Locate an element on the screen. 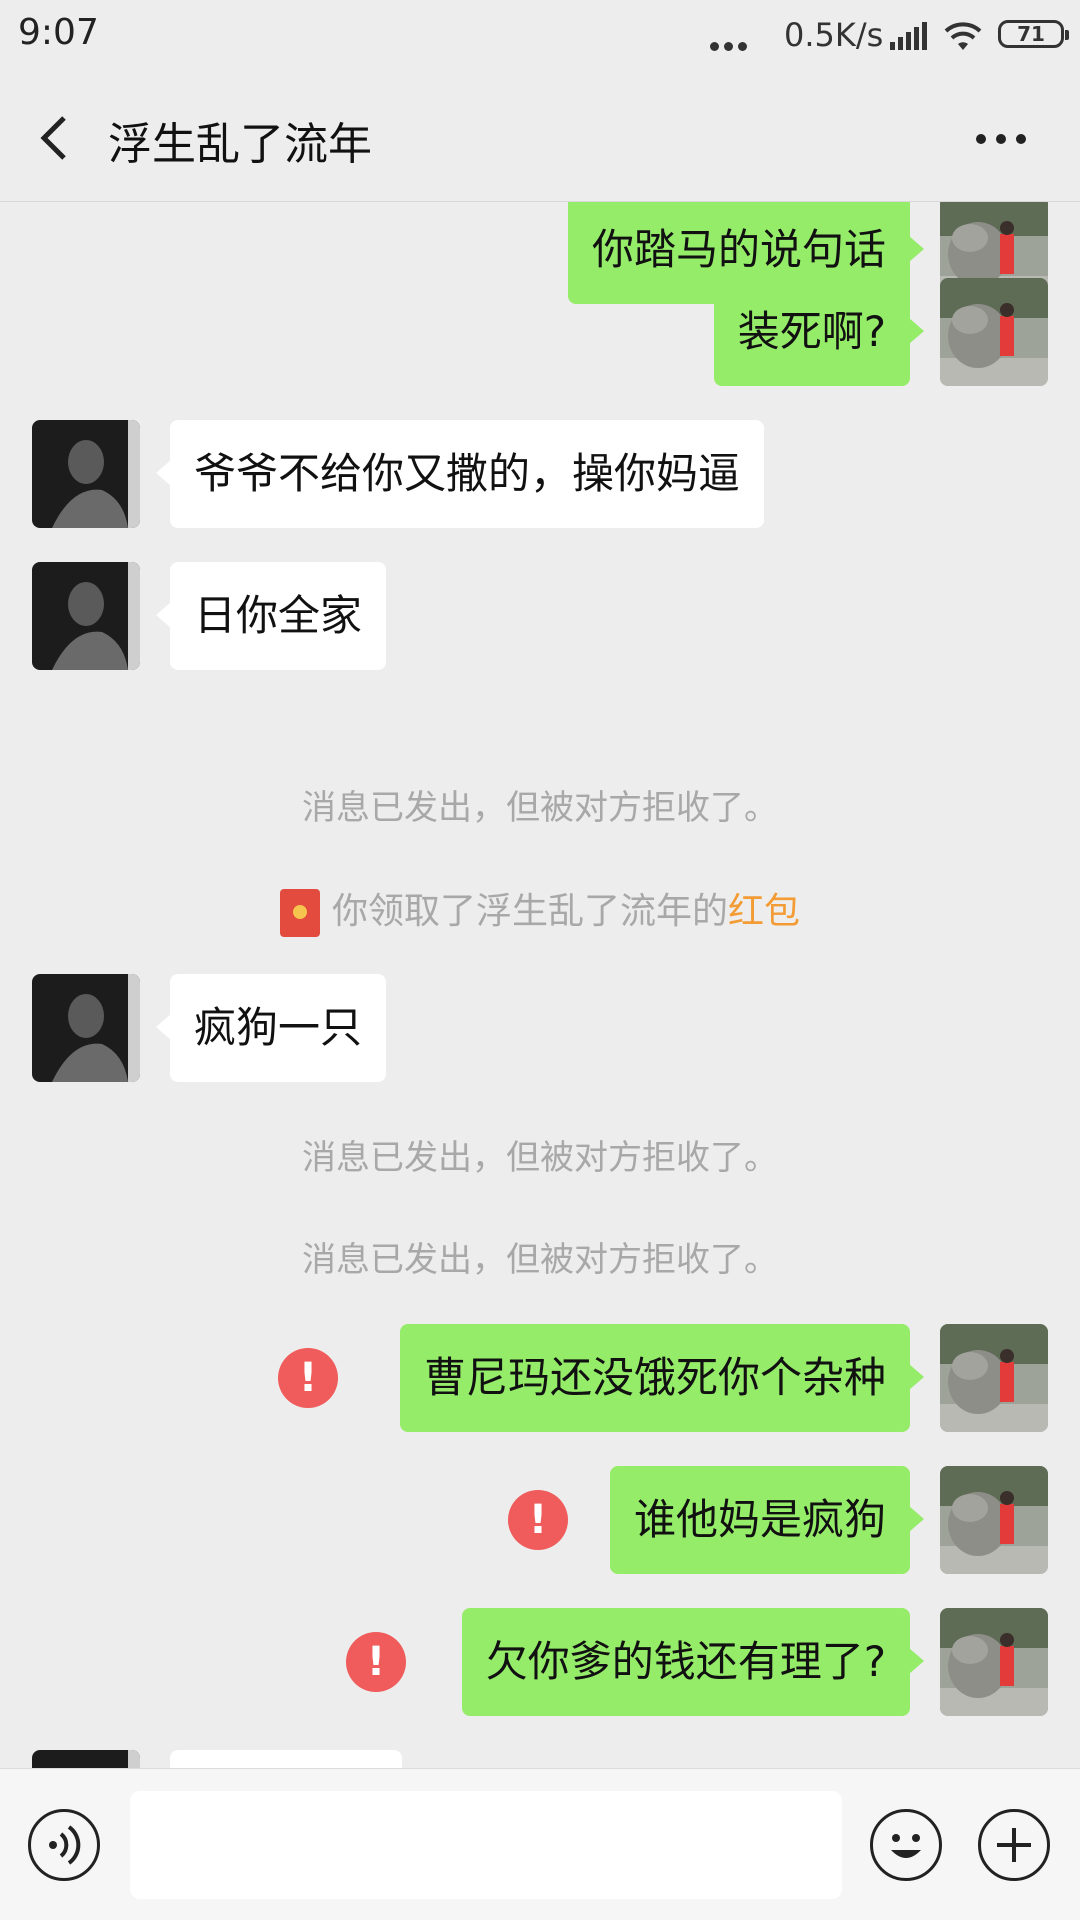  message-bubble: 曹尼玛还没饿死你个杂种 is located at coordinates (662, 1378).